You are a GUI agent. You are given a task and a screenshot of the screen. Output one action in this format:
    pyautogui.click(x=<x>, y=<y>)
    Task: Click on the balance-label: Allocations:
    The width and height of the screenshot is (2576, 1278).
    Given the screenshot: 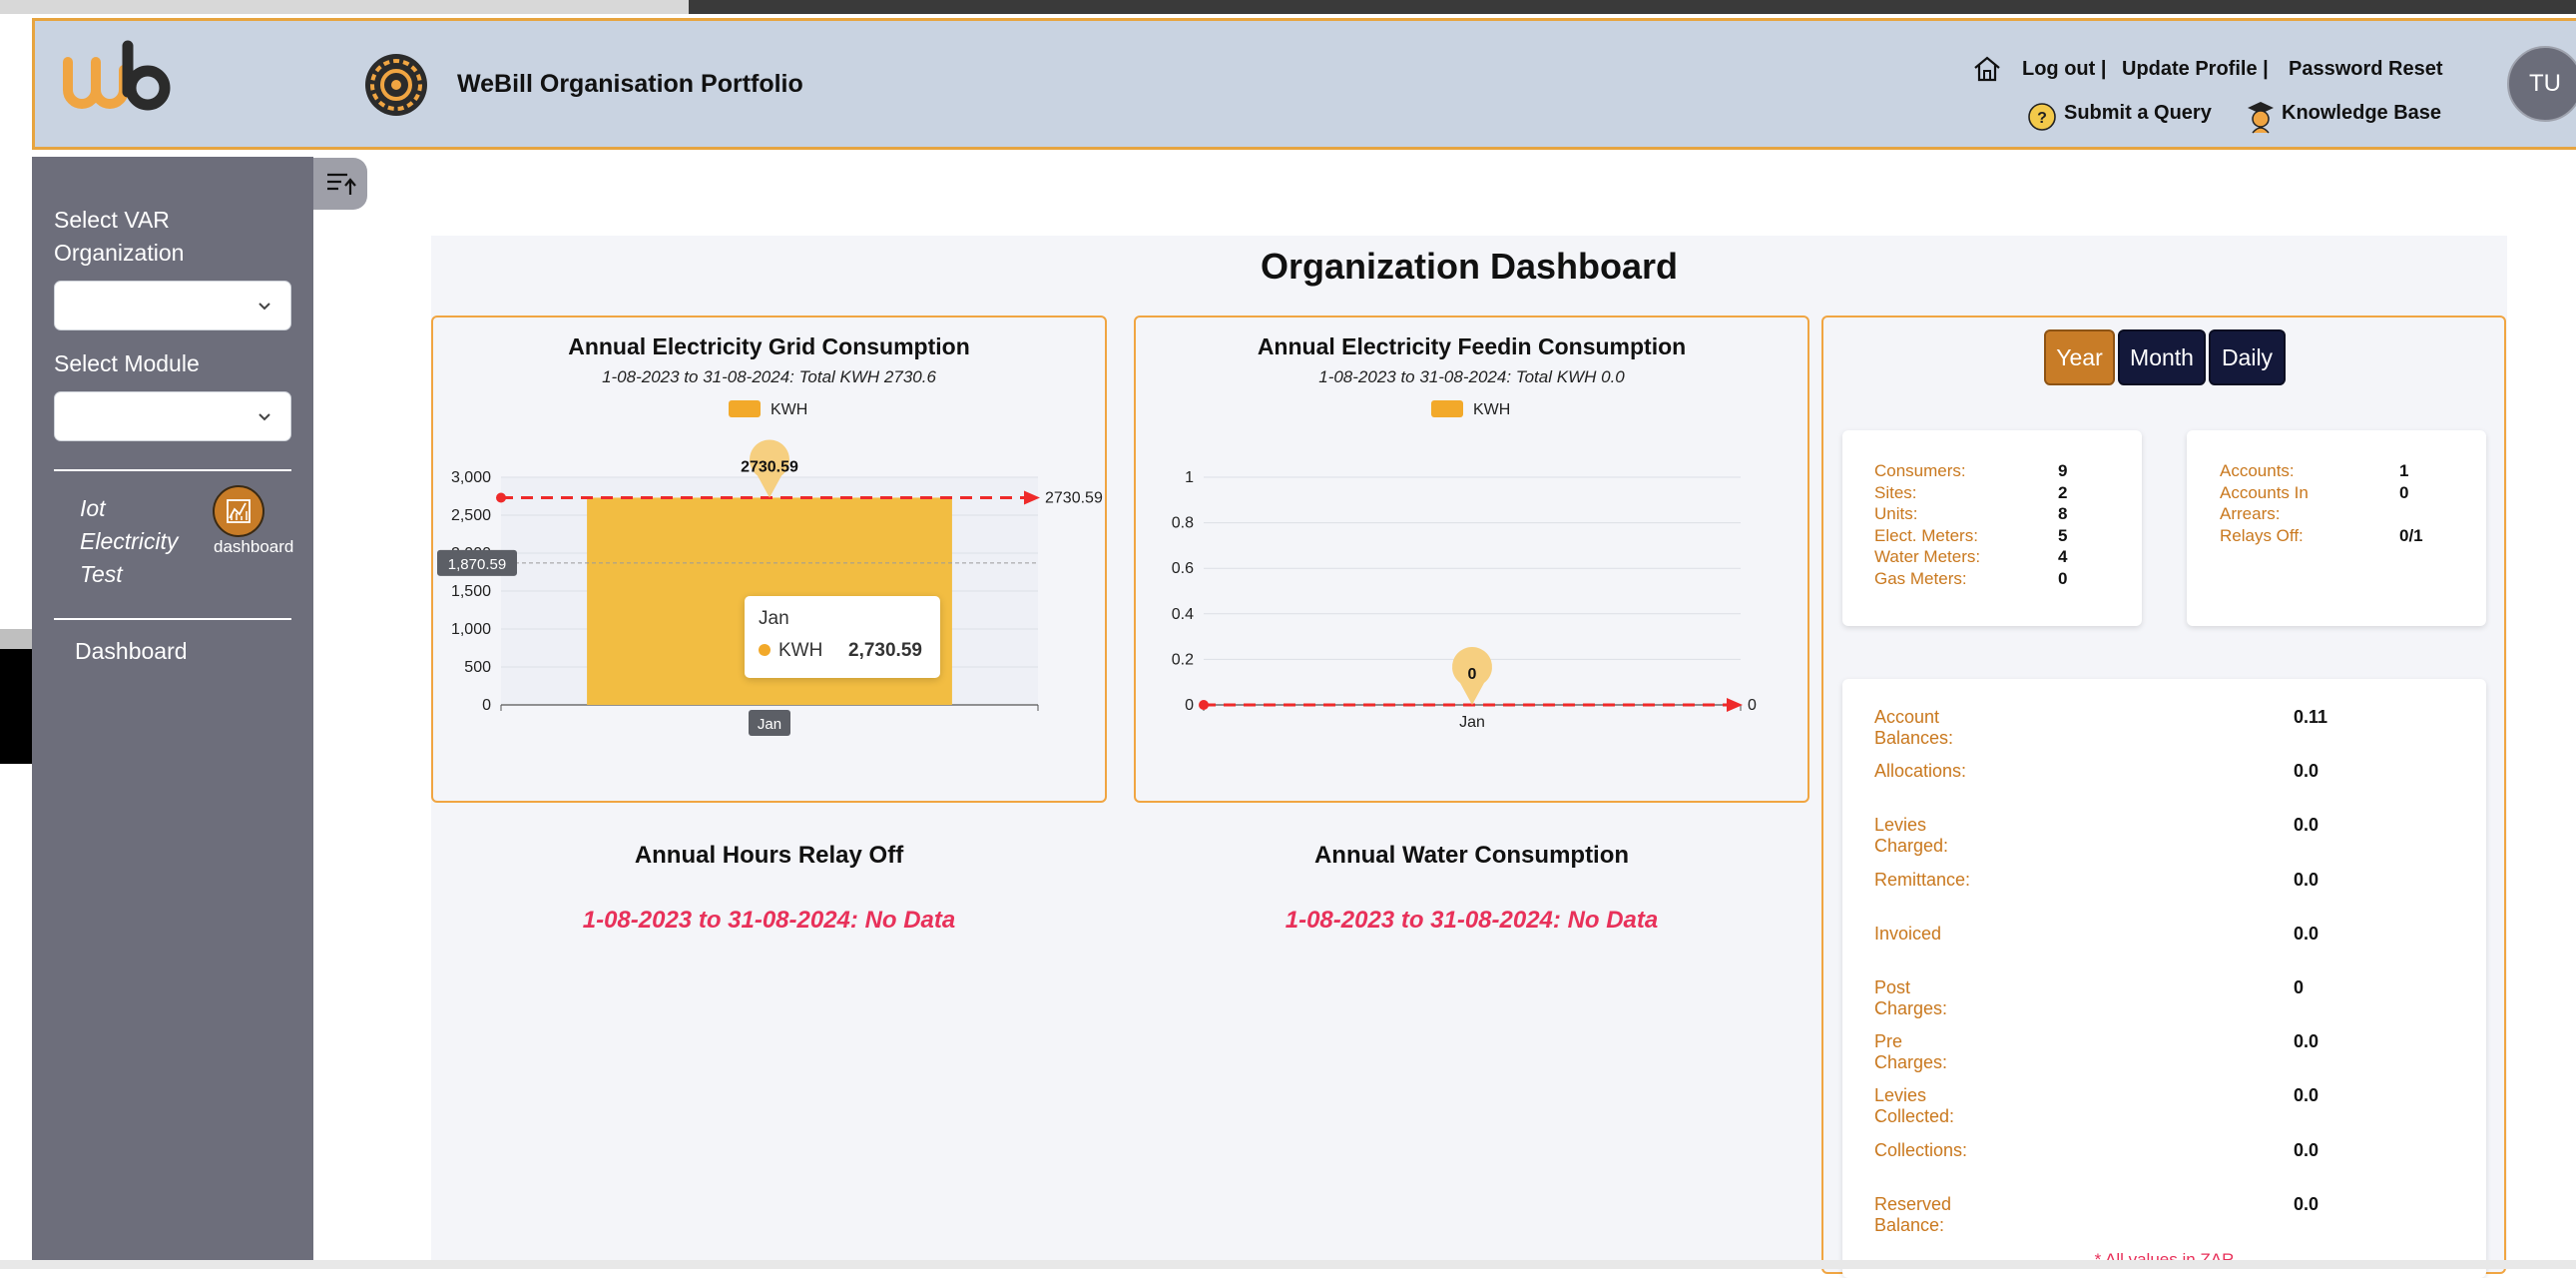 What is the action you would take?
    pyautogui.click(x=1921, y=771)
    